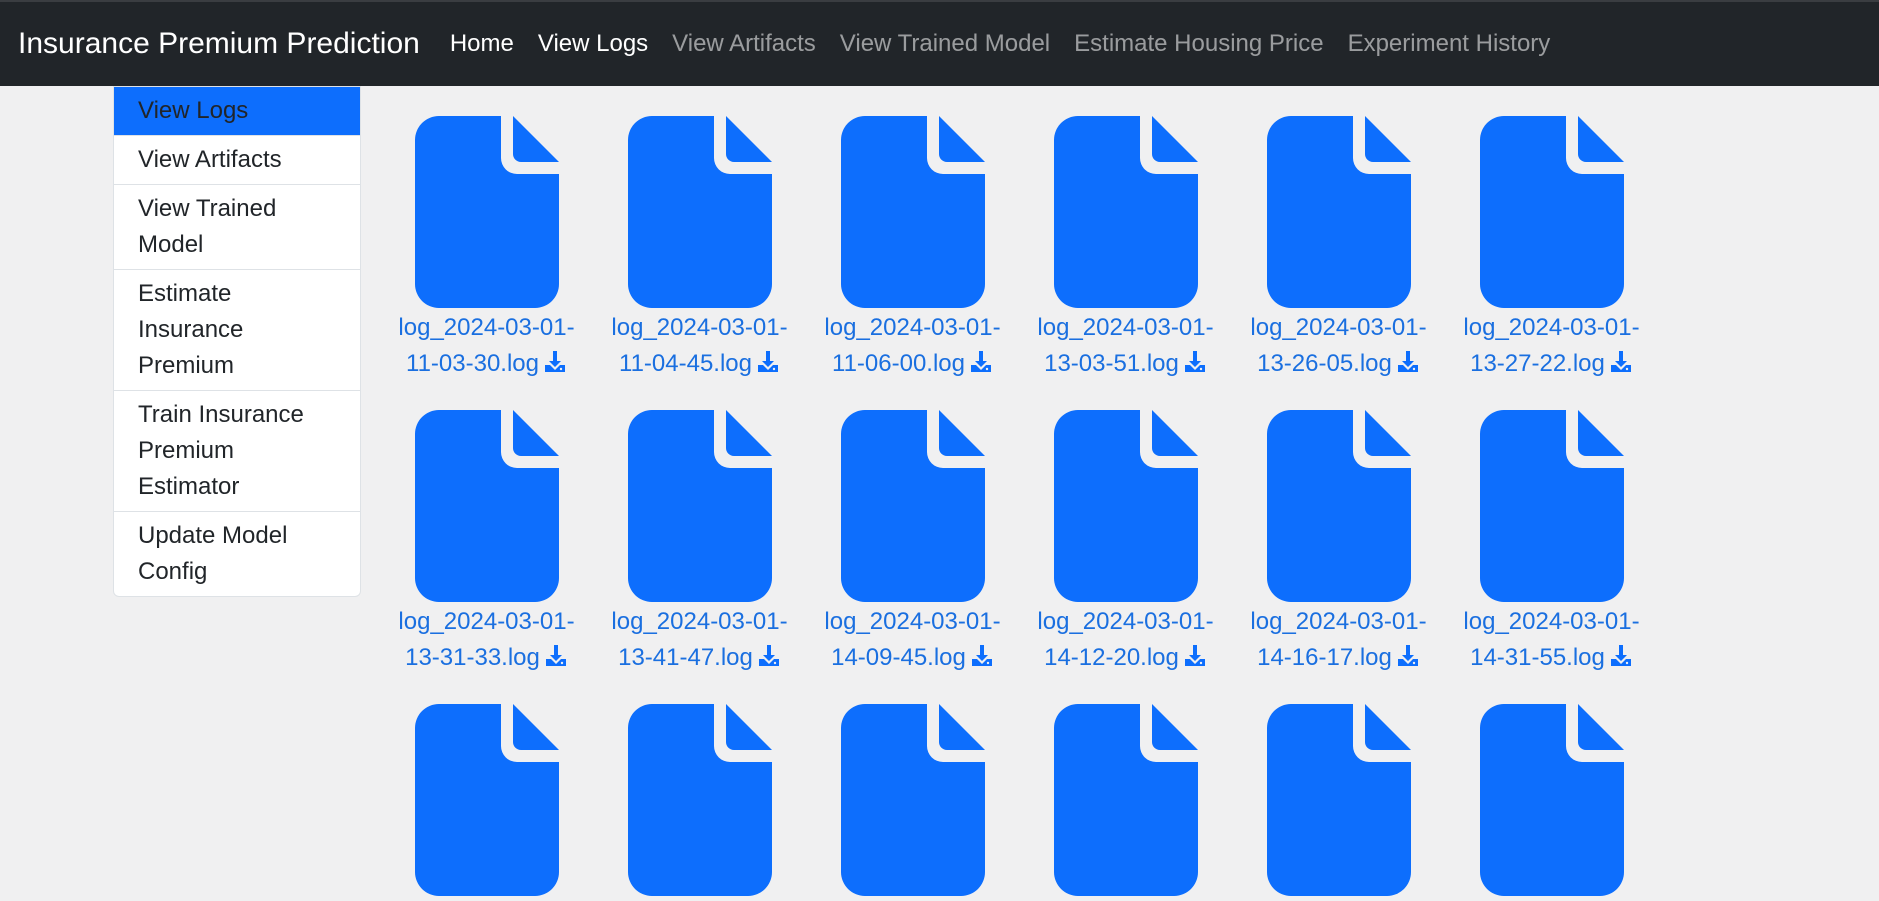 The image size is (1879, 901). I want to click on log-file-link: log_2024-03-01- 14-09-45.log, so click(912, 640).